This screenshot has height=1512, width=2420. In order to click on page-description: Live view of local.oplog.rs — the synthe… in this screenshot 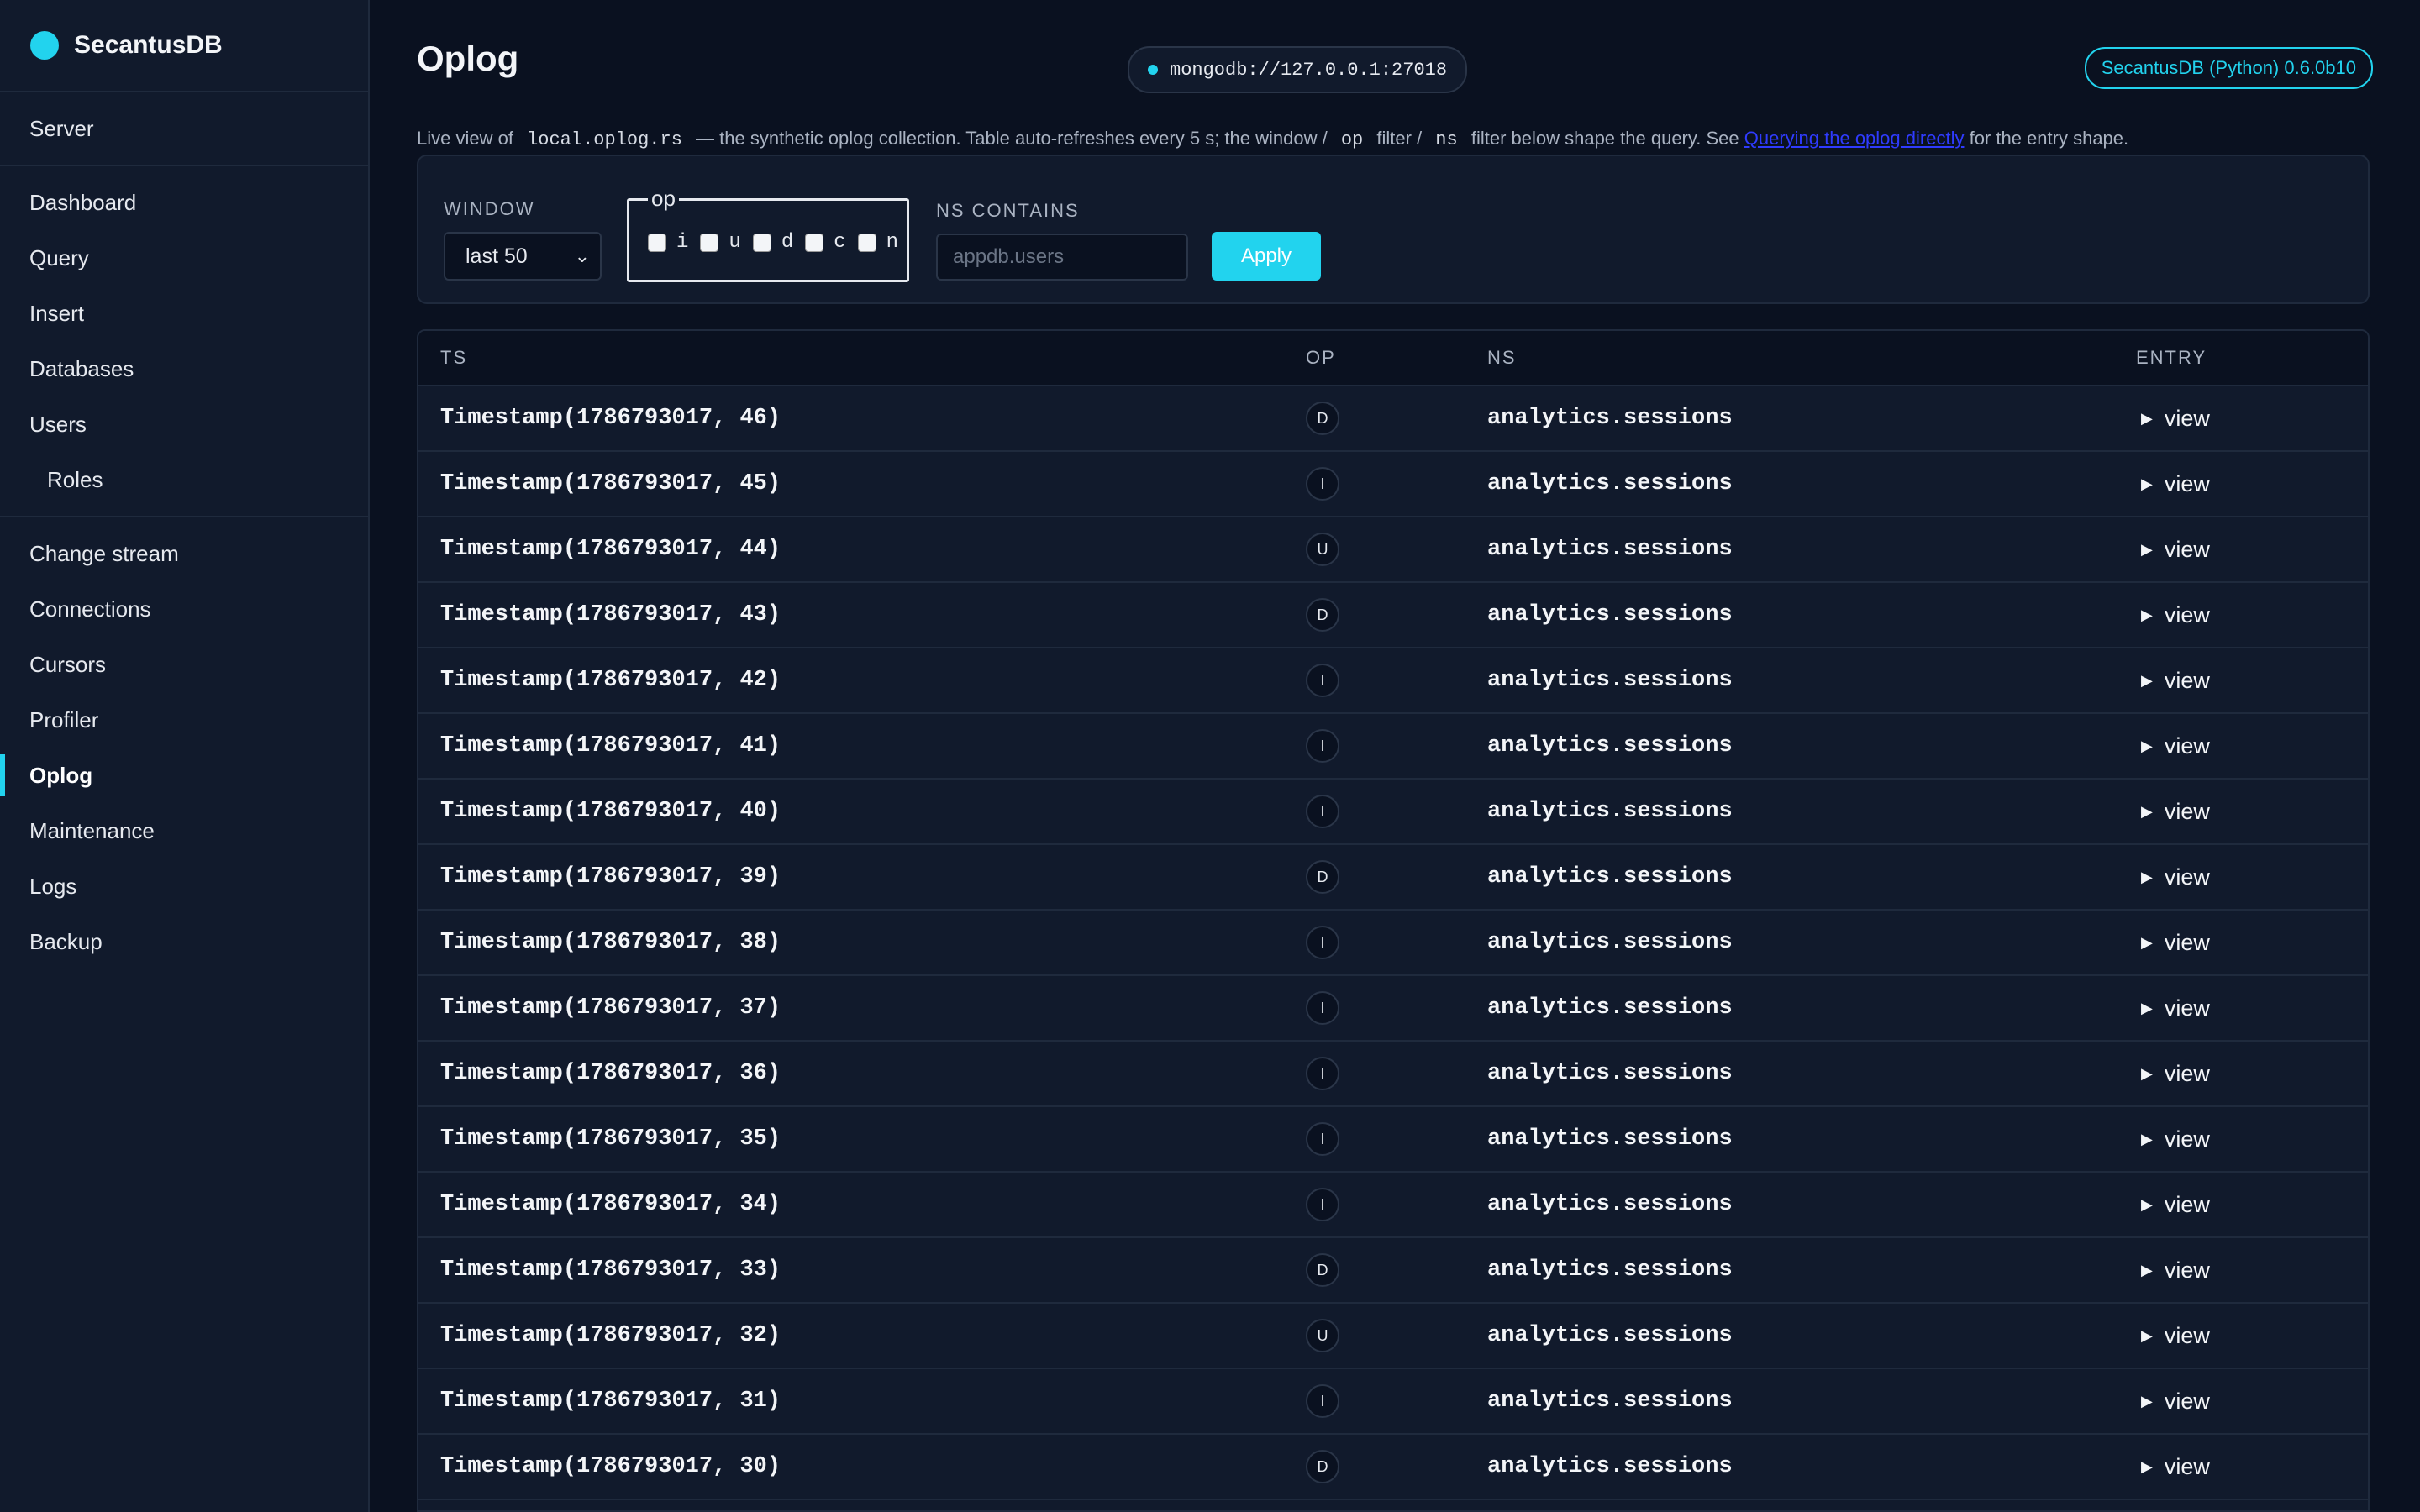, I will do `click(1272, 139)`.